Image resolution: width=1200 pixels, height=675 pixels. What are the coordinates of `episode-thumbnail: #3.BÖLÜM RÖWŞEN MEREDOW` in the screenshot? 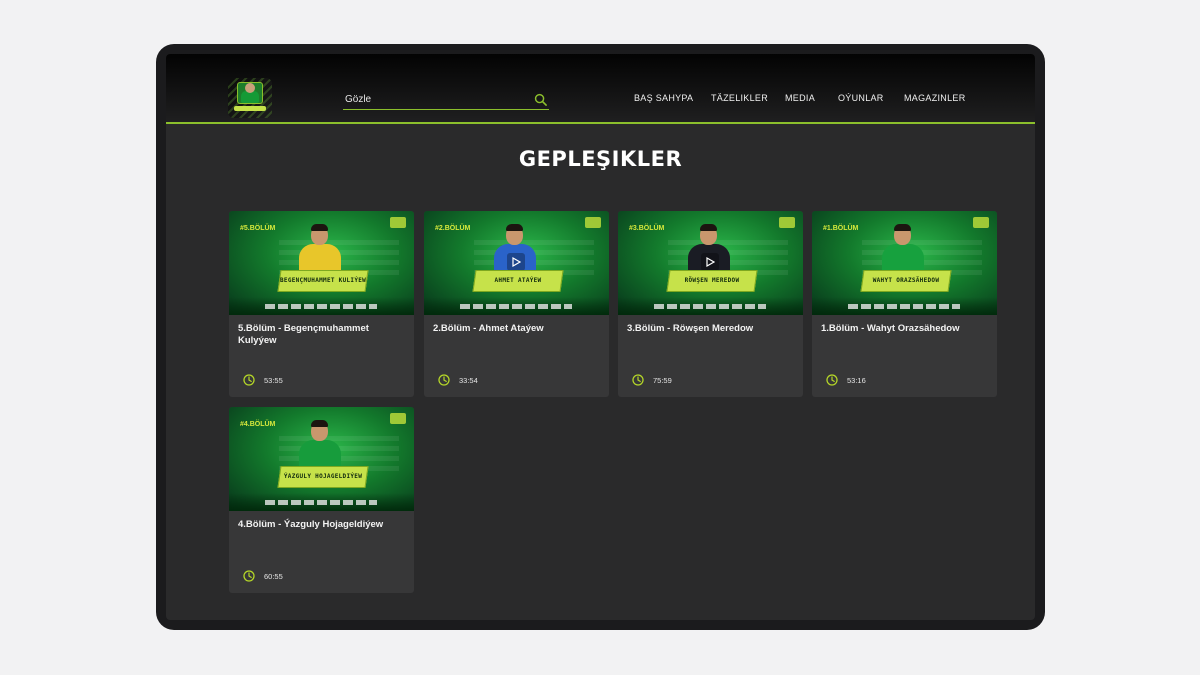 It's located at (710, 263).